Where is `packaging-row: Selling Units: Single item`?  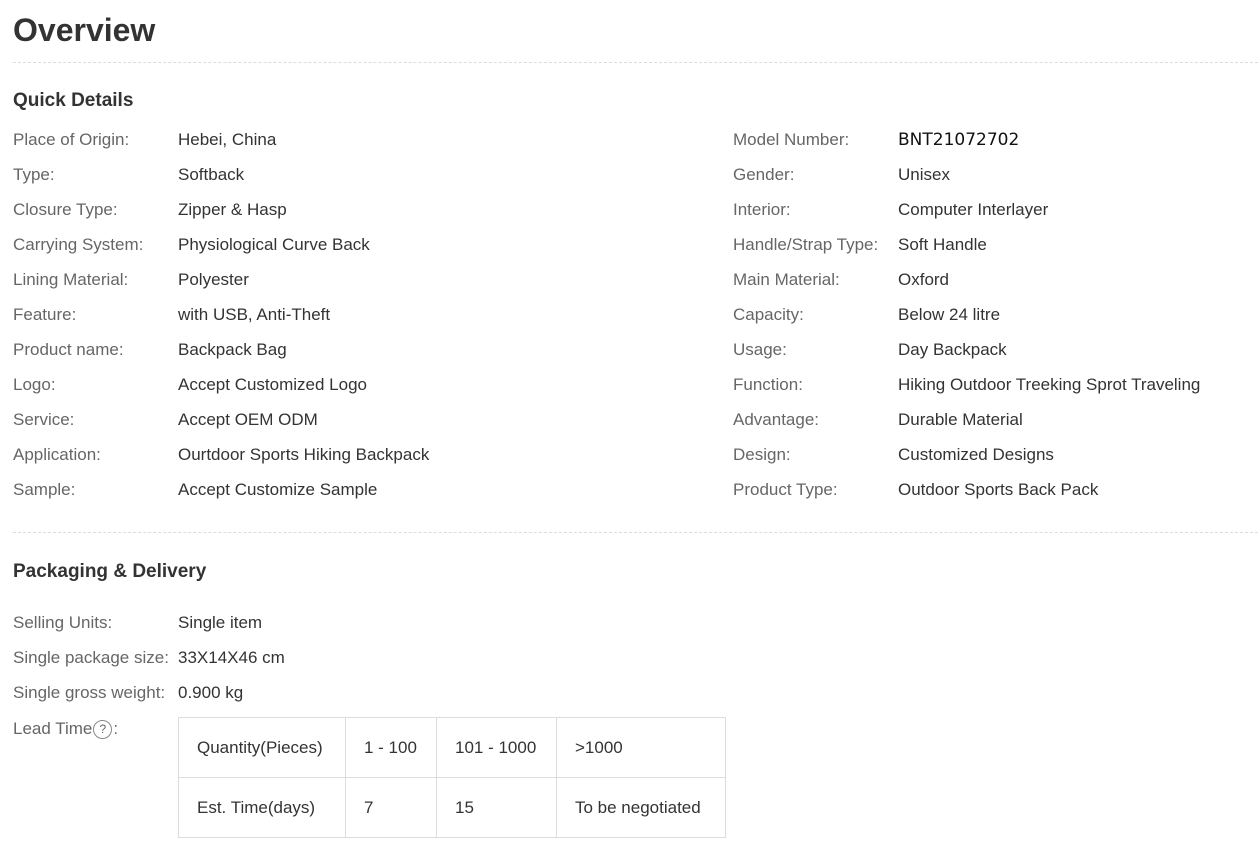 packaging-row: Selling Units: Single item is located at coordinates (413, 628).